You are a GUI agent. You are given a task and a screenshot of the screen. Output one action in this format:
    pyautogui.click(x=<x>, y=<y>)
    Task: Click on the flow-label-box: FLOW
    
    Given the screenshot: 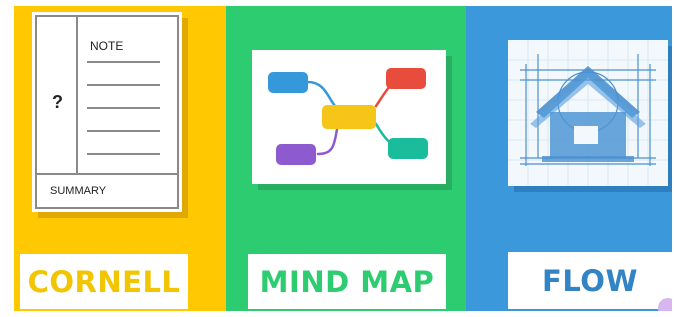 What is the action you would take?
    pyautogui.click(x=590, y=280)
    